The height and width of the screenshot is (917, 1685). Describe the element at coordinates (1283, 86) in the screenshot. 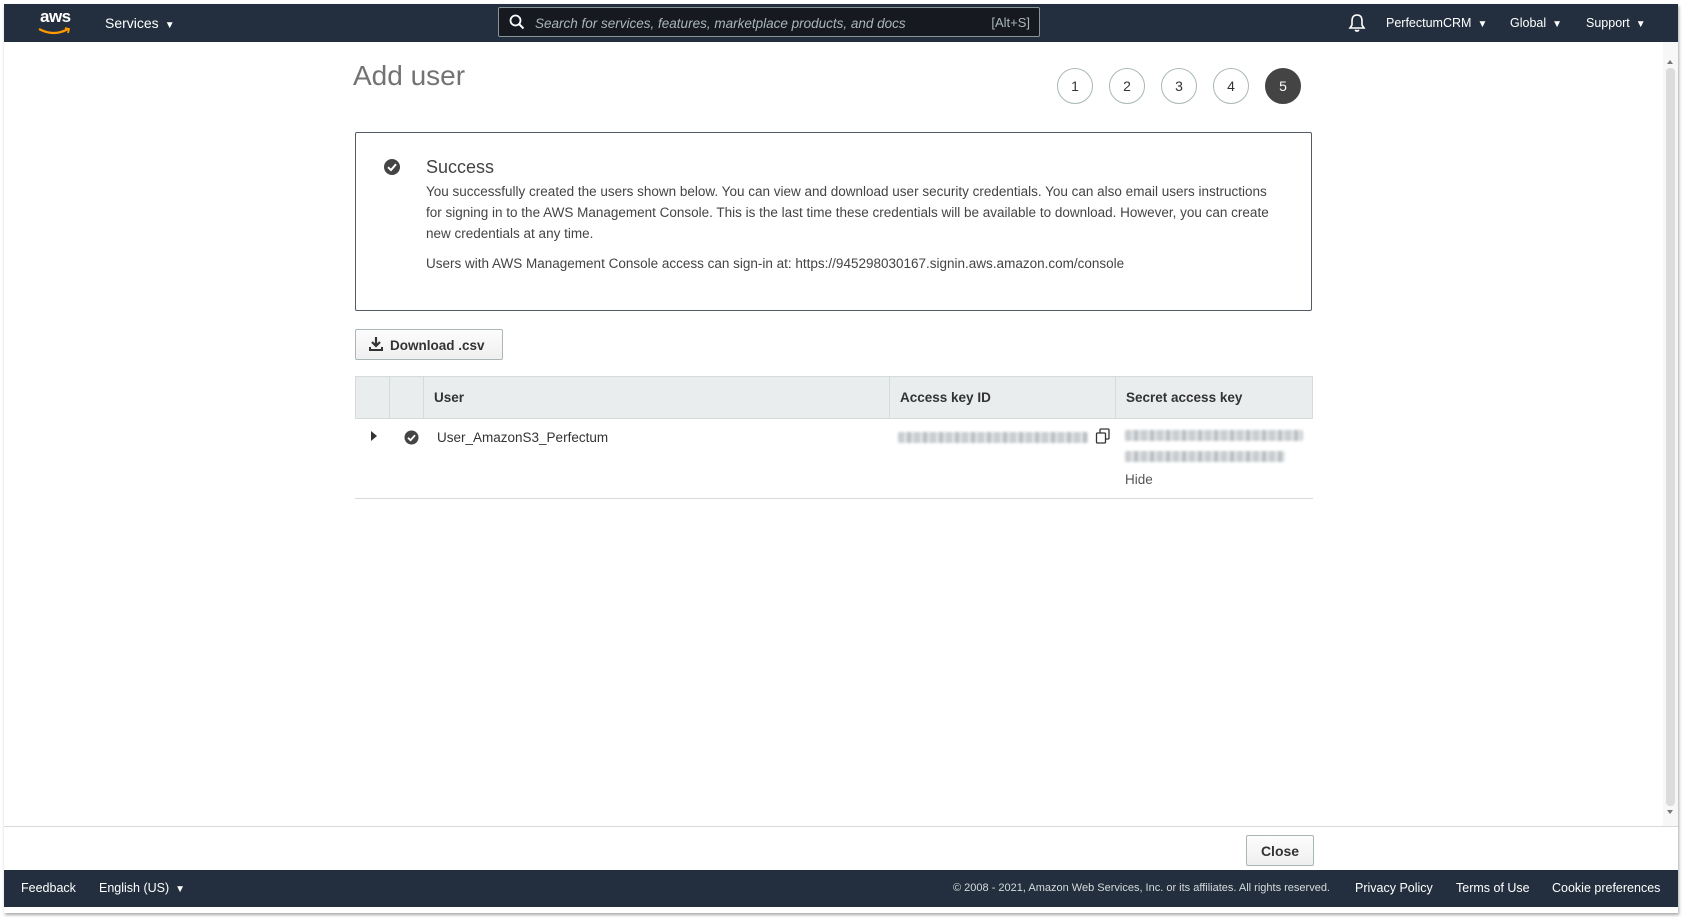

I see `wizard-step-5: 5` at that location.